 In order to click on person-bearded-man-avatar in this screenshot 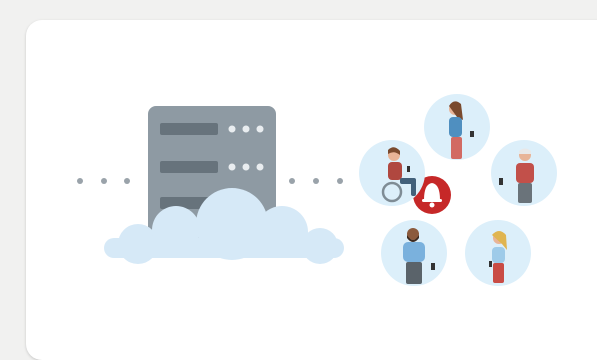, I will do `click(414, 253)`.